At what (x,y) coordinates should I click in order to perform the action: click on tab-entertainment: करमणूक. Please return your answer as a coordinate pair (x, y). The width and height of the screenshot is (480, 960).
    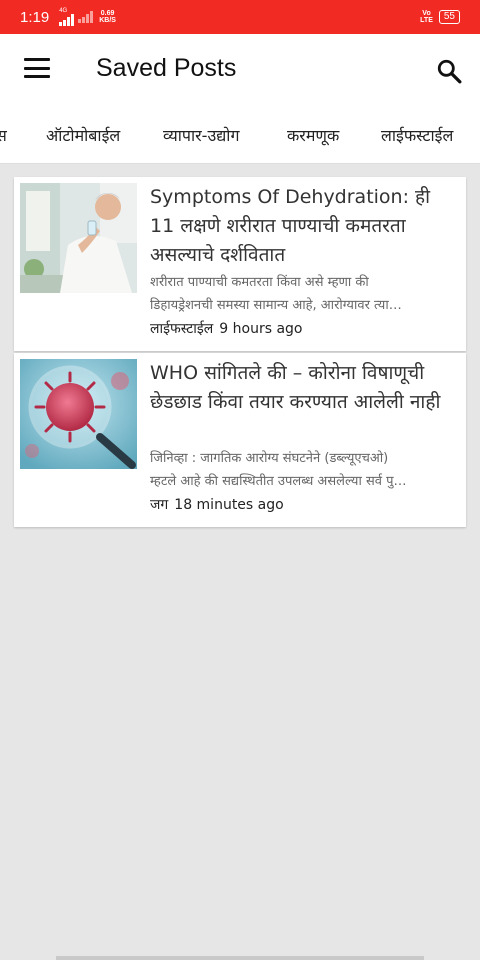
    Looking at the image, I should click on (313, 135).